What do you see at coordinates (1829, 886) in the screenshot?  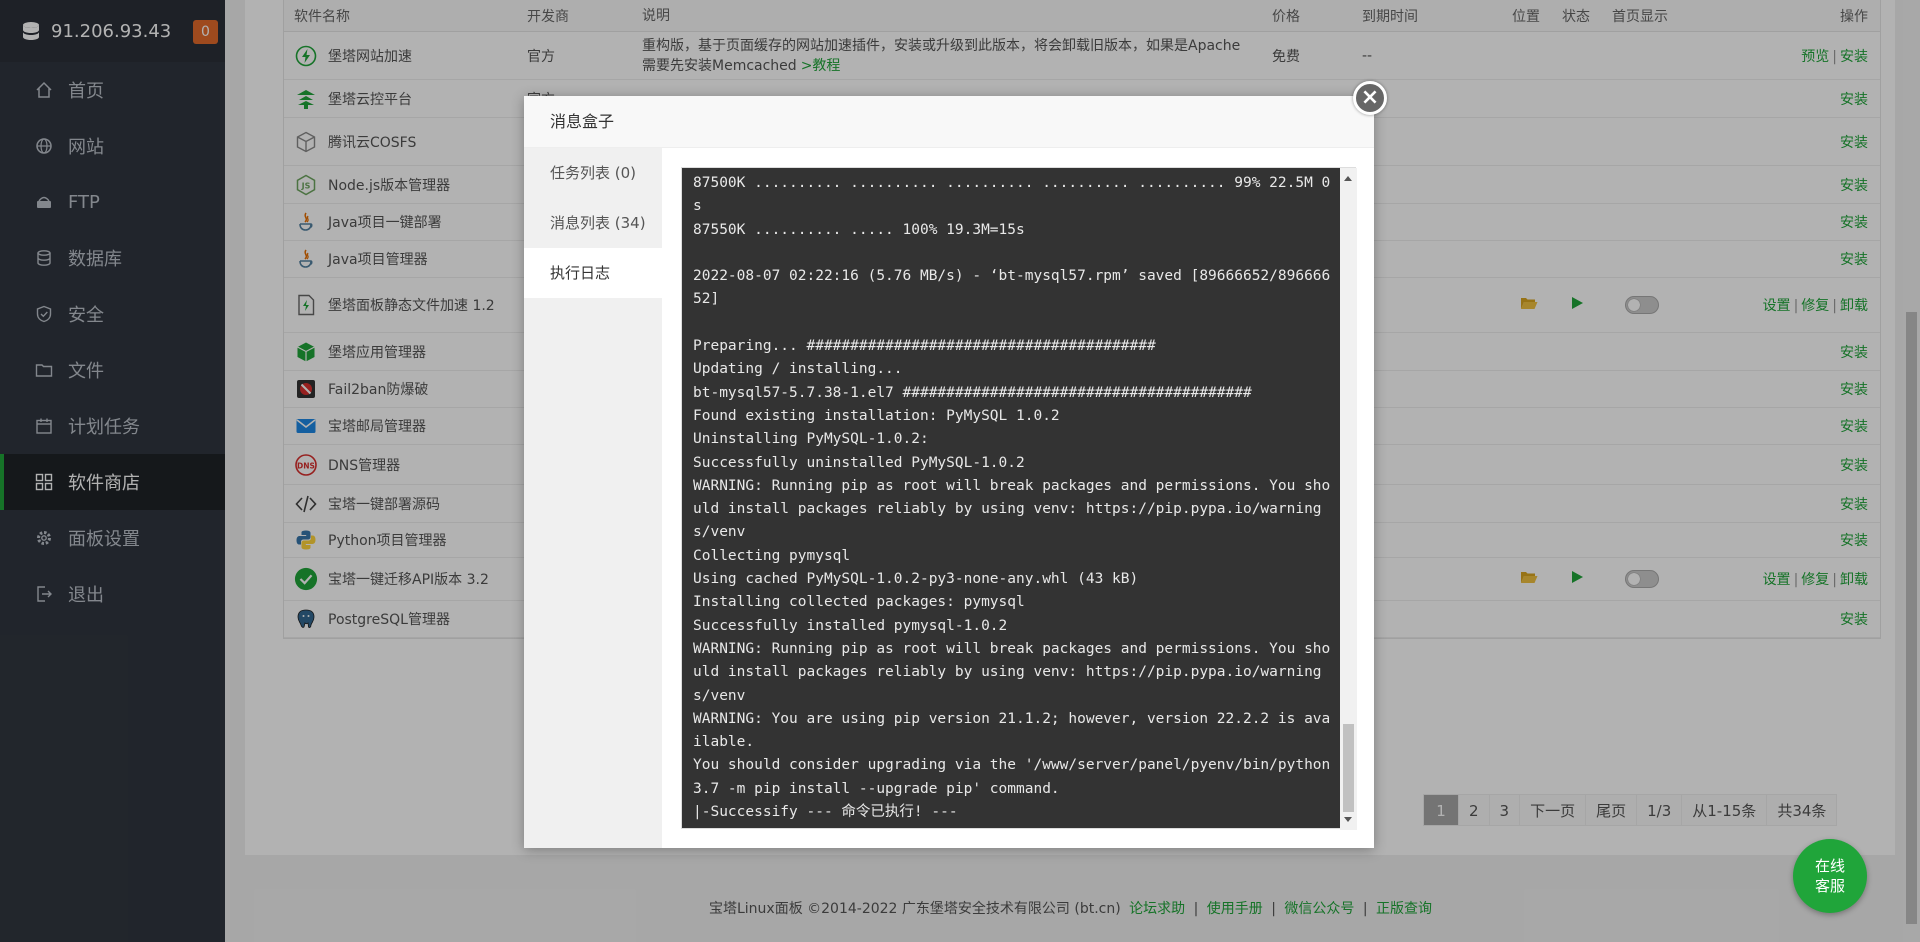 I see `chat-label-2: 客服` at bounding box center [1829, 886].